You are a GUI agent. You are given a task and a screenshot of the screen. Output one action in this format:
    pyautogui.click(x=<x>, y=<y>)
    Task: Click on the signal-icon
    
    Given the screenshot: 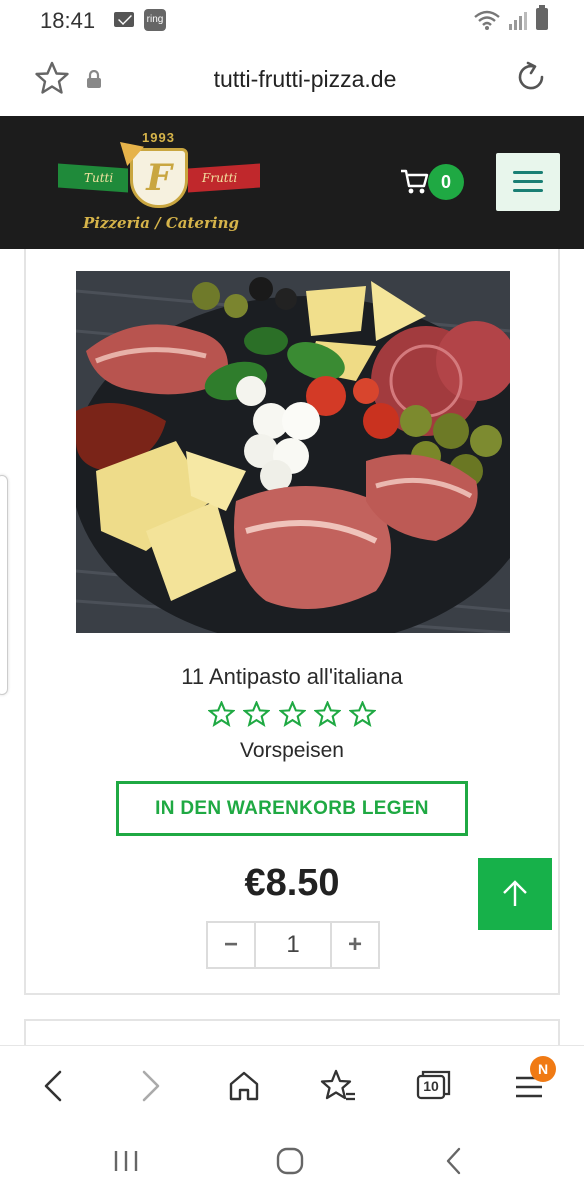 What is the action you would take?
    pyautogui.click(x=518, y=21)
    